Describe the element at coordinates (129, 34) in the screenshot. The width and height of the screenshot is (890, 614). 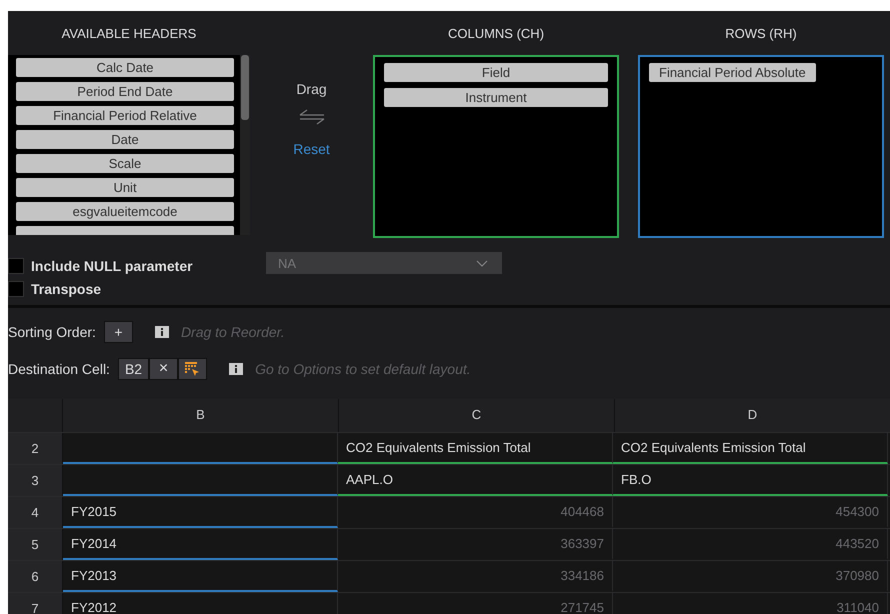
I see `panel-title: AVAILABLE HEADERS` at that location.